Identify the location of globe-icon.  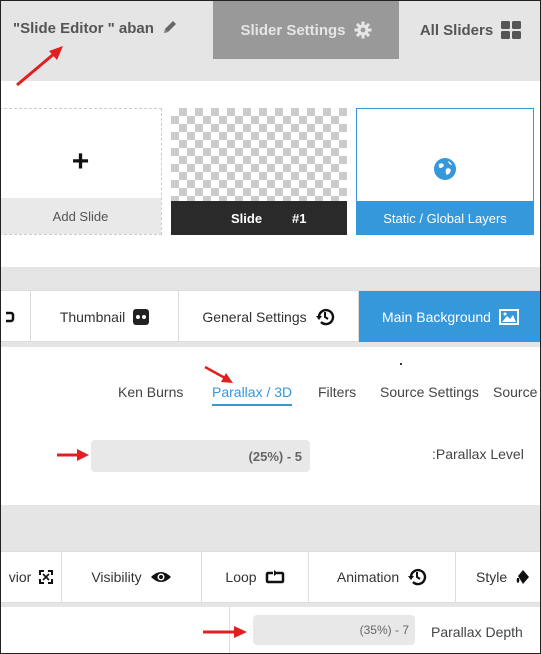
(445, 169).